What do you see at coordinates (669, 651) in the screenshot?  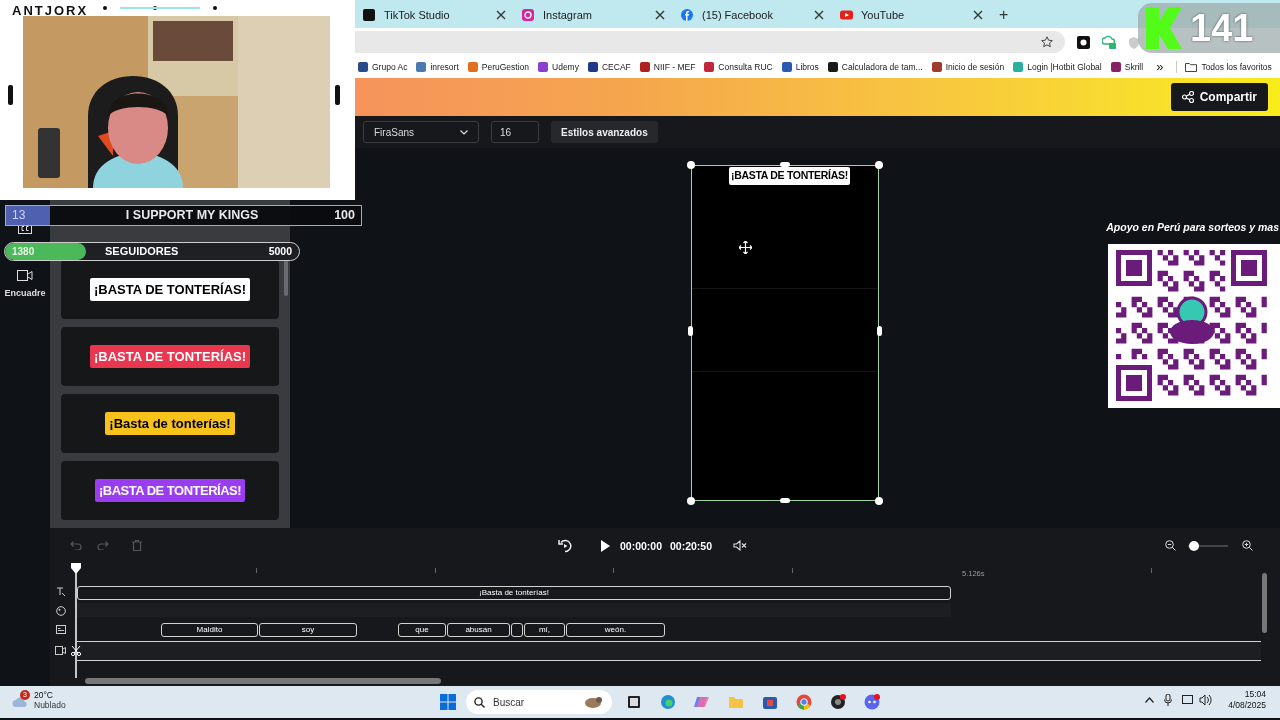 I see `video-track` at bounding box center [669, 651].